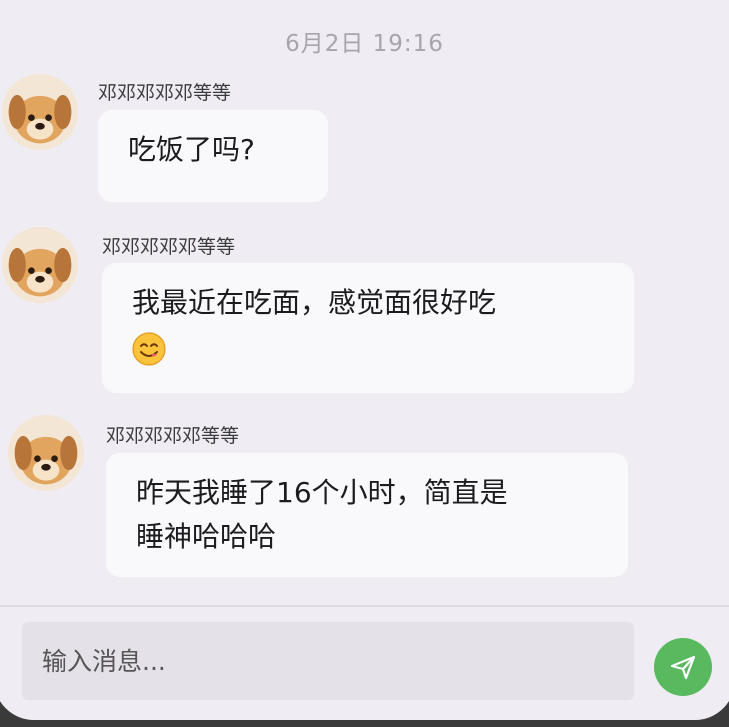 Image resolution: width=729 pixels, height=727 pixels. I want to click on message-text-line: 昨天我睡了16个小时，简直是, so click(322, 492).